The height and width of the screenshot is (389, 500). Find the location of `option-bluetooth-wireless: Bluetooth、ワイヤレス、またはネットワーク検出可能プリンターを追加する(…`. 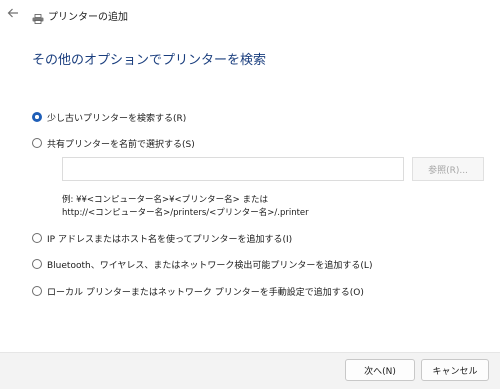

option-bluetooth-wireless: Bluetooth、ワイヤレス、またはネットワーク検出可能プリンターを追加する(… is located at coordinates (202, 264).